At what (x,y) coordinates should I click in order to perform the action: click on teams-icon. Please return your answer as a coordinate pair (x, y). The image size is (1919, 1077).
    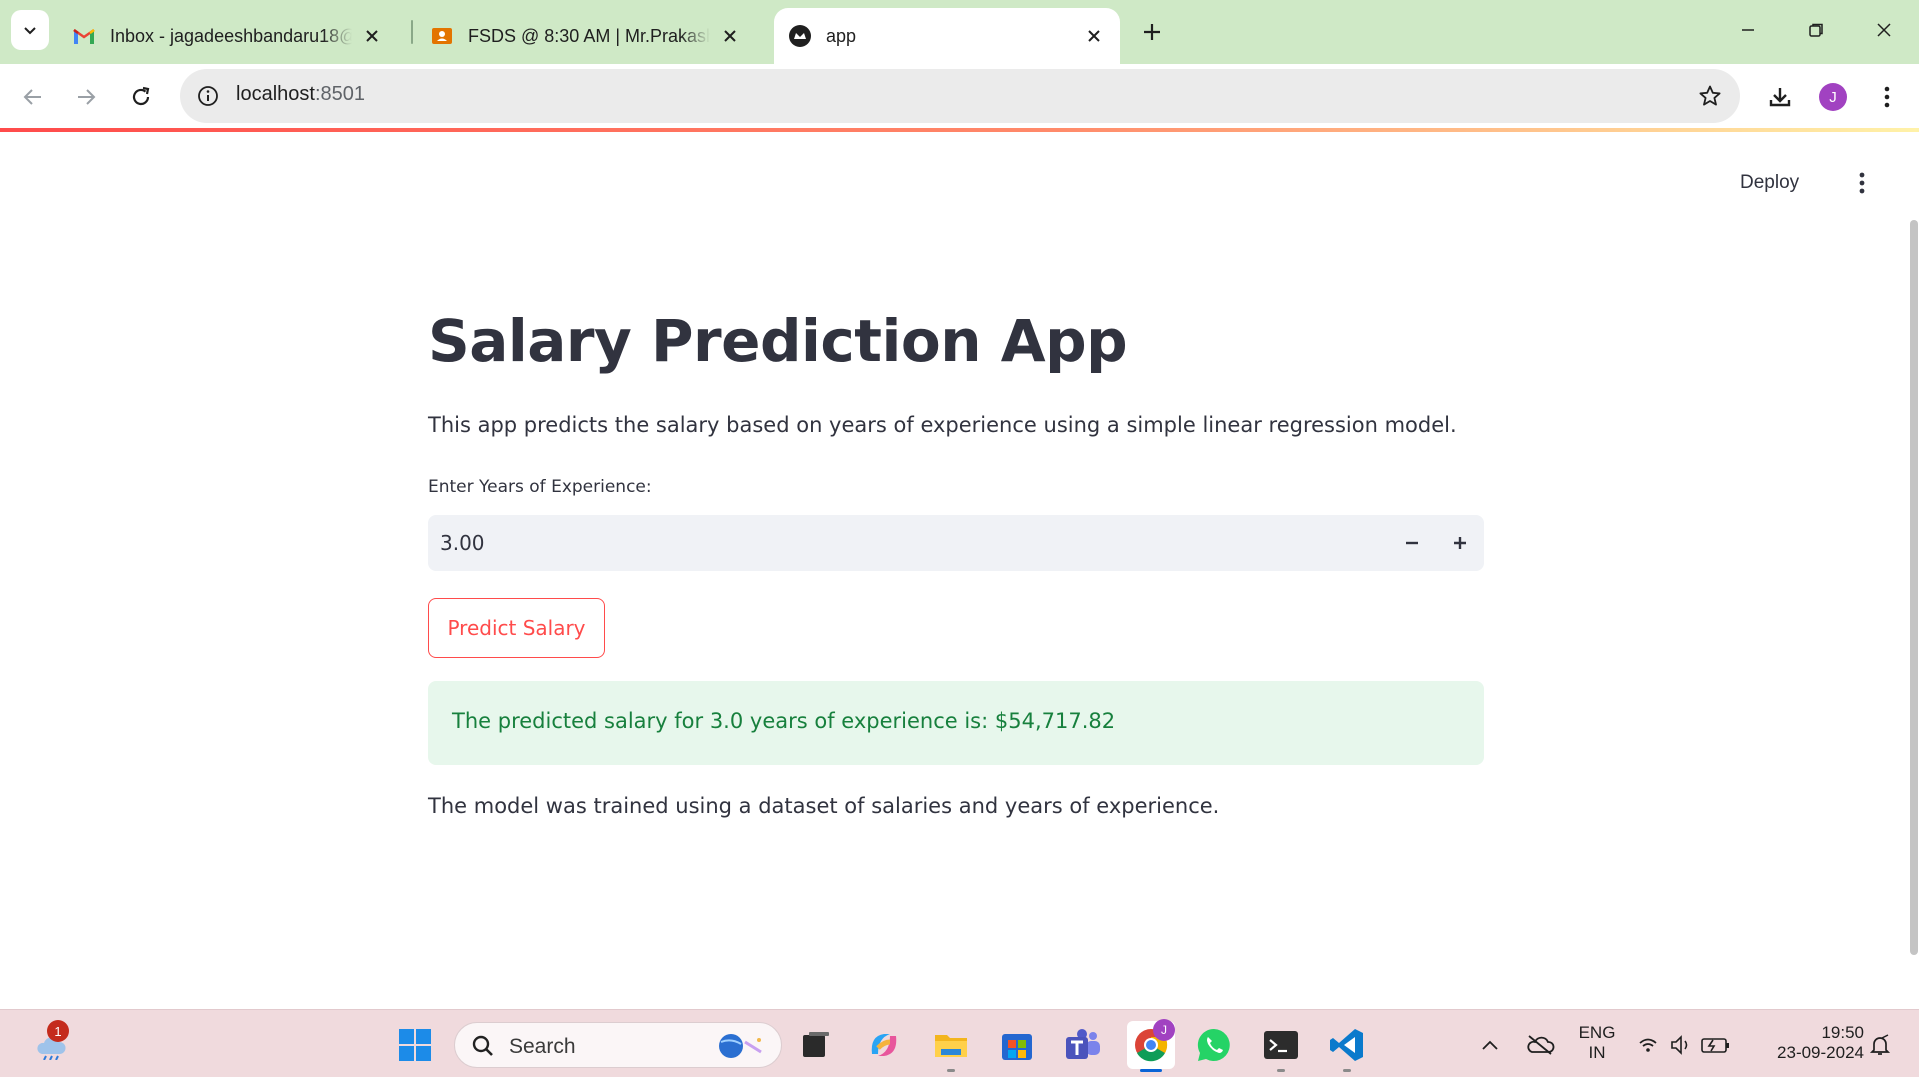
    Looking at the image, I should click on (1083, 1044).